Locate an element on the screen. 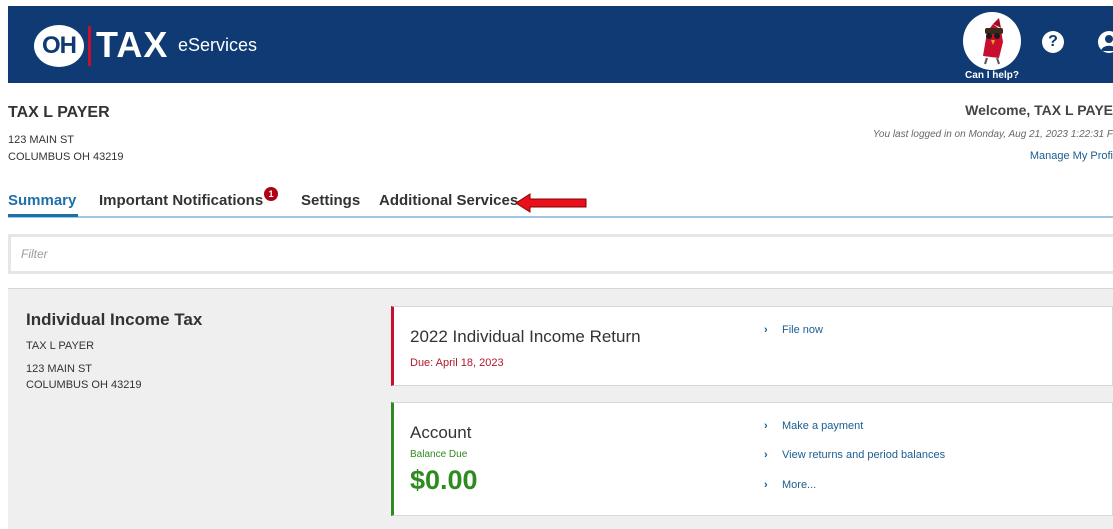  taxpayer-name: TAX L PAYER is located at coordinates (59, 112).